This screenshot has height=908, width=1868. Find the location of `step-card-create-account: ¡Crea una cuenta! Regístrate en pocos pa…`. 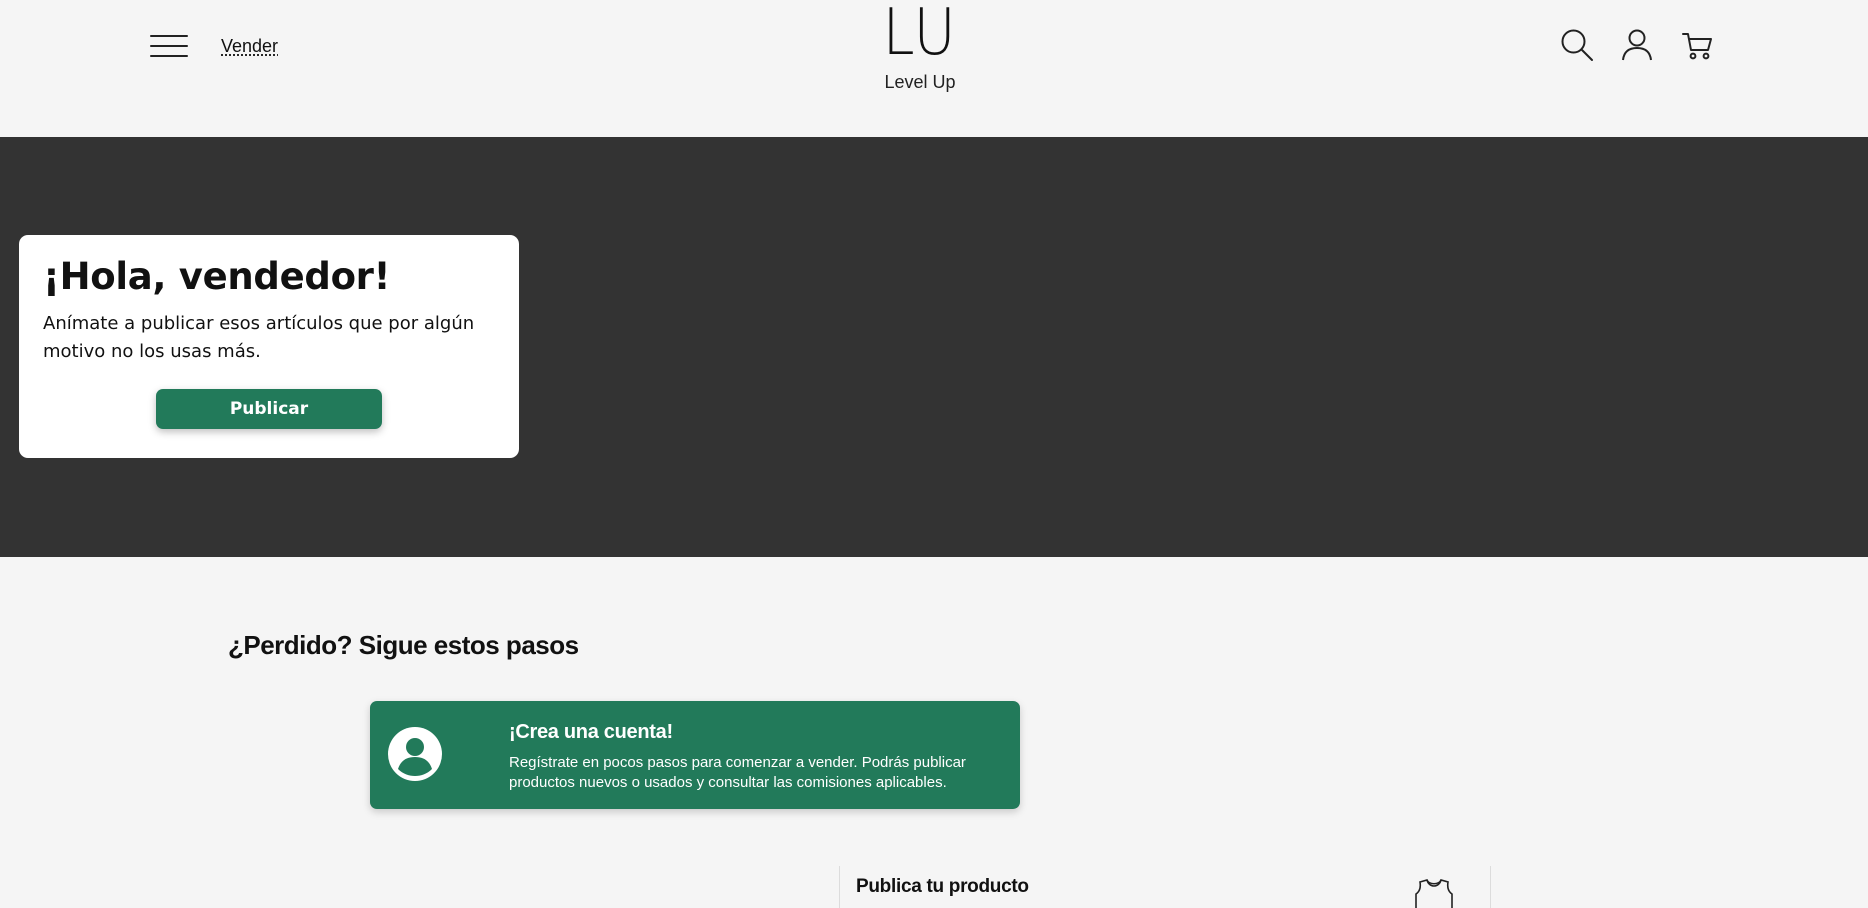

step-card-create-account: ¡Crea una cuenta! Regístrate en pocos pa… is located at coordinates (695, 755).